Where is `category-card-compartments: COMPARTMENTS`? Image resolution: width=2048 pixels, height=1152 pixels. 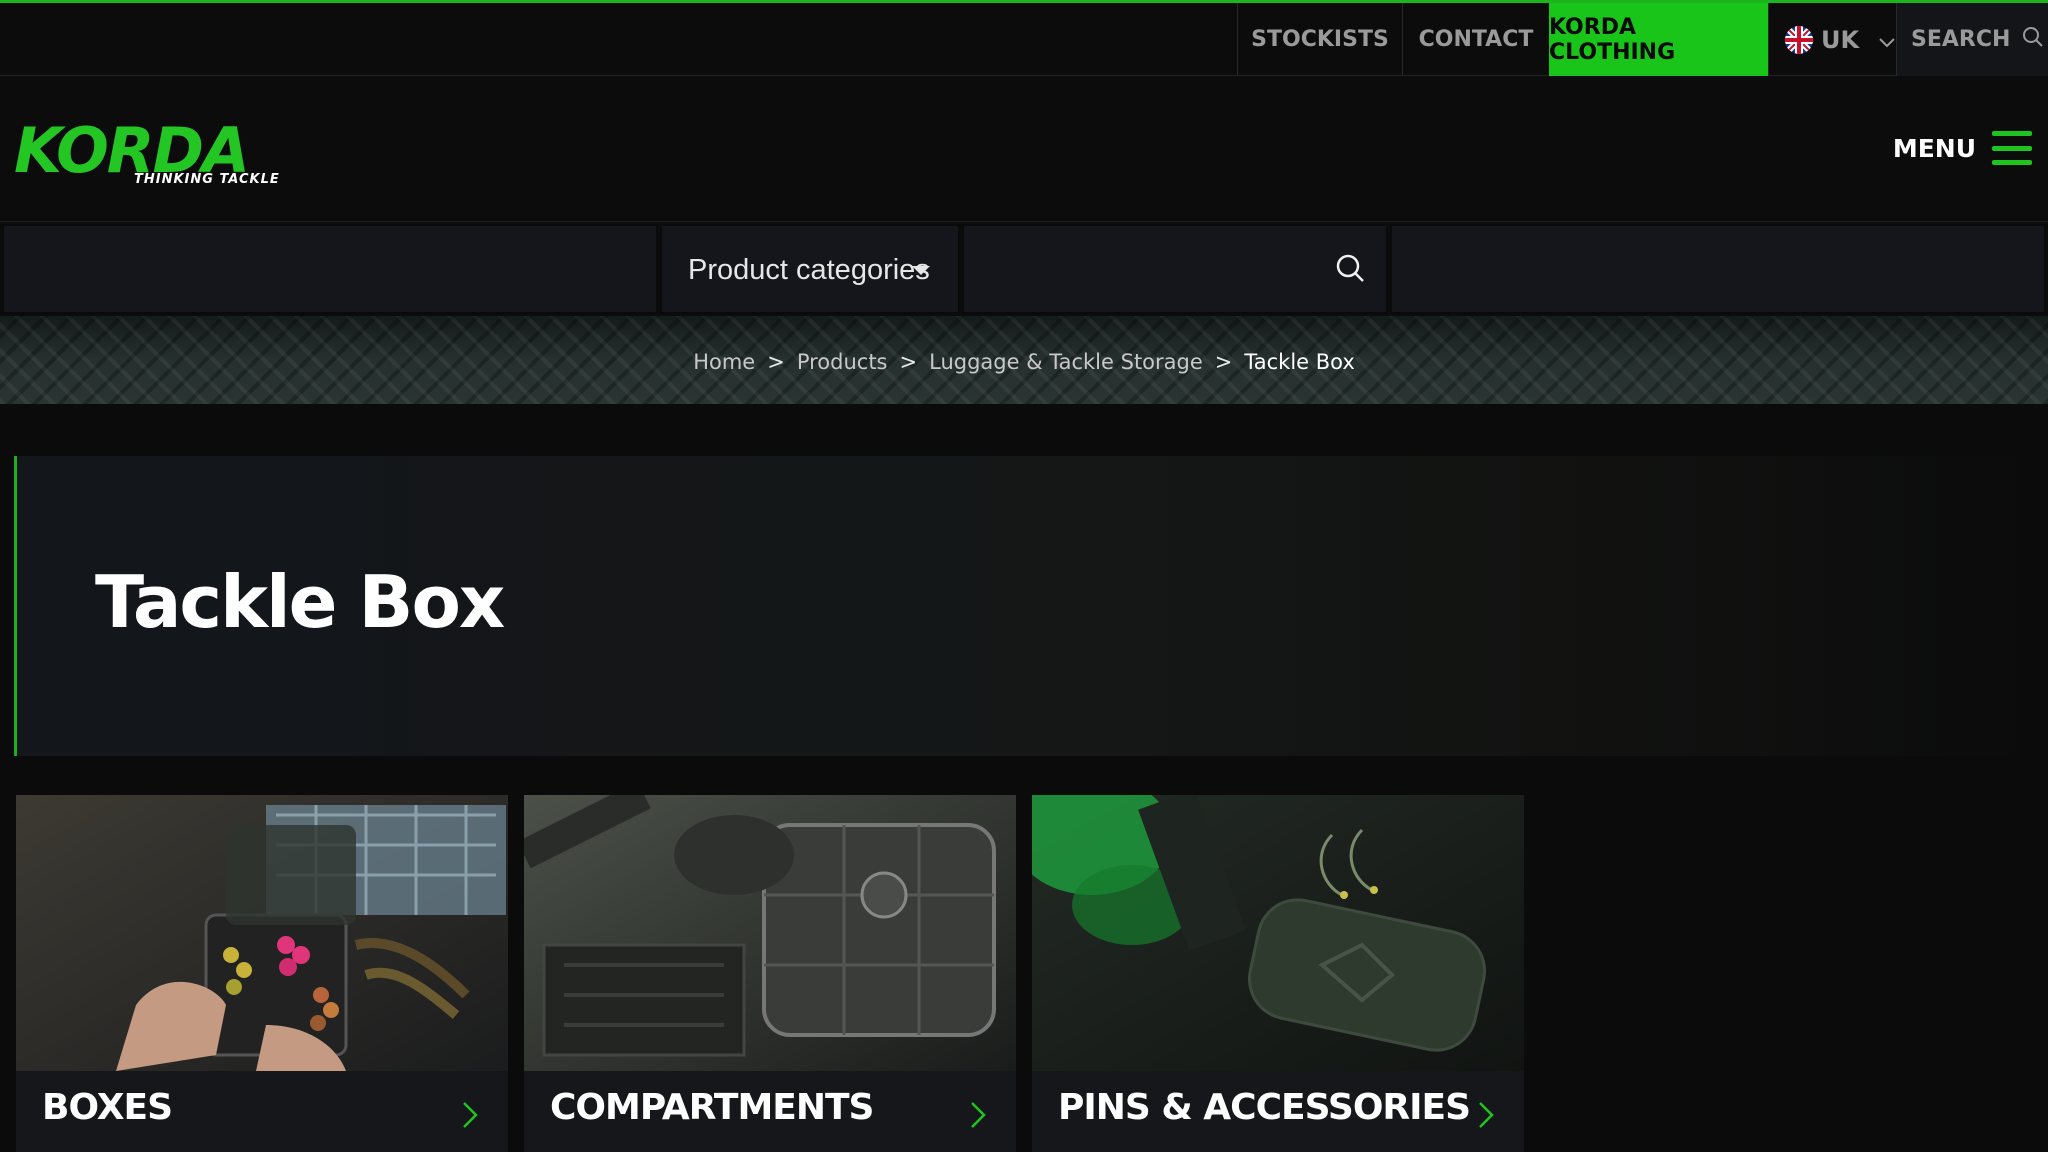
category-card-compartments: COMPARTMENTS is located at coordinates (770, 973).